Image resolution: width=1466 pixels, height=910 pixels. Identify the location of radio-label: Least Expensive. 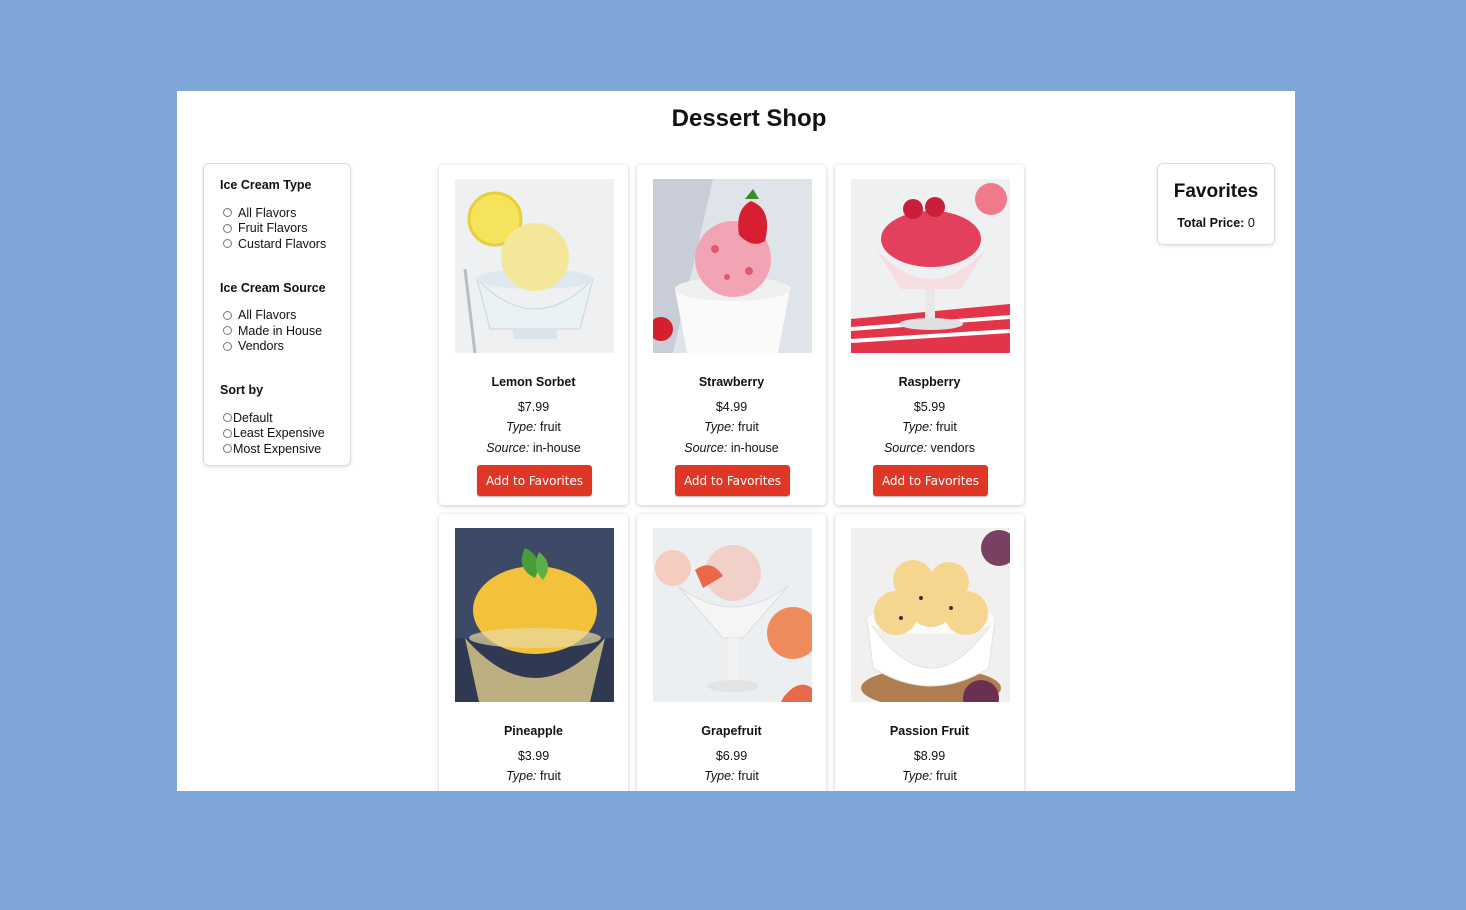
(279, 433).